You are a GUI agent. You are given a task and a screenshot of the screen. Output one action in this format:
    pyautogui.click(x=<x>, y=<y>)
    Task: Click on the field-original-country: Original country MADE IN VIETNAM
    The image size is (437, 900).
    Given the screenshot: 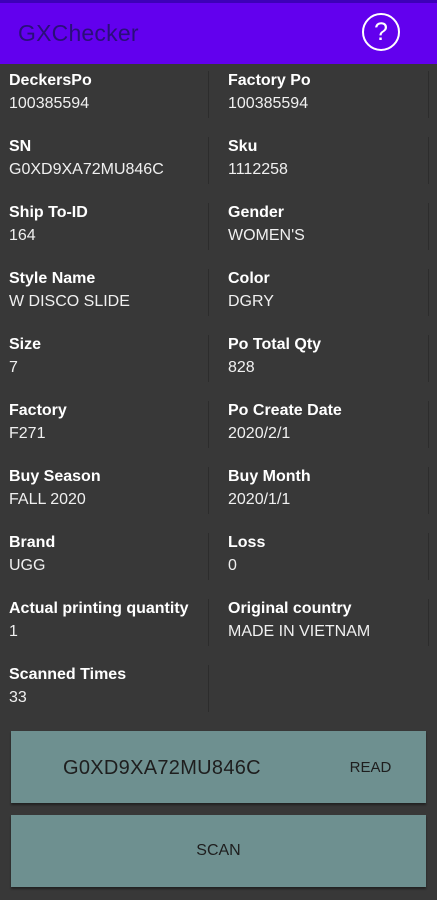 What is the action you would take?
    pyautogui.click(x=328, y=625)
    